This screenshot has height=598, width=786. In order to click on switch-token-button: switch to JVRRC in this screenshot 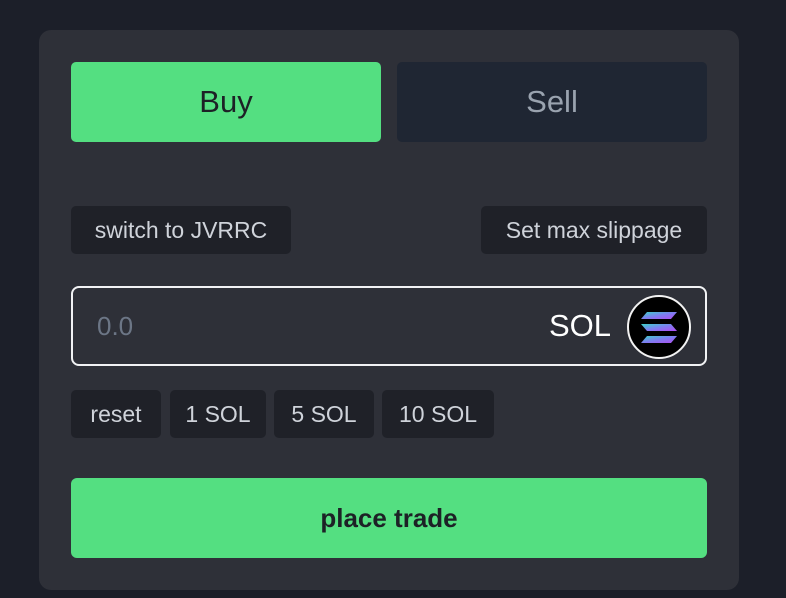, I will do `click(181, 230)`.